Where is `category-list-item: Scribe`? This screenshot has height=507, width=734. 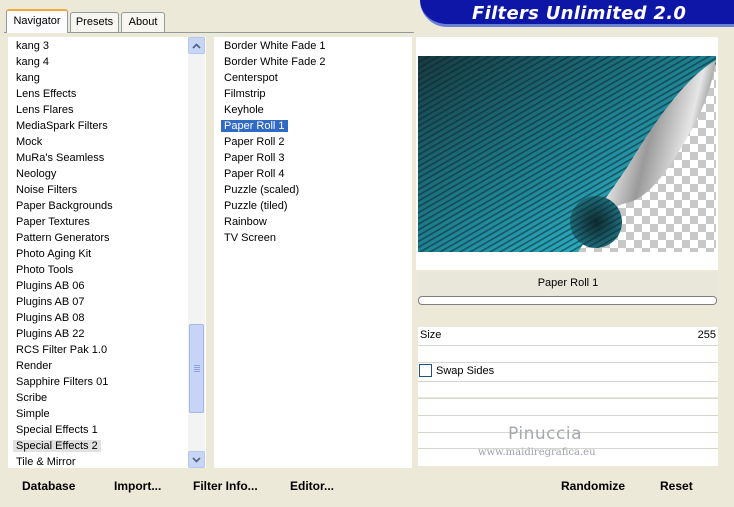 category-list-item: Scribe is located at coordinates (31, 398).